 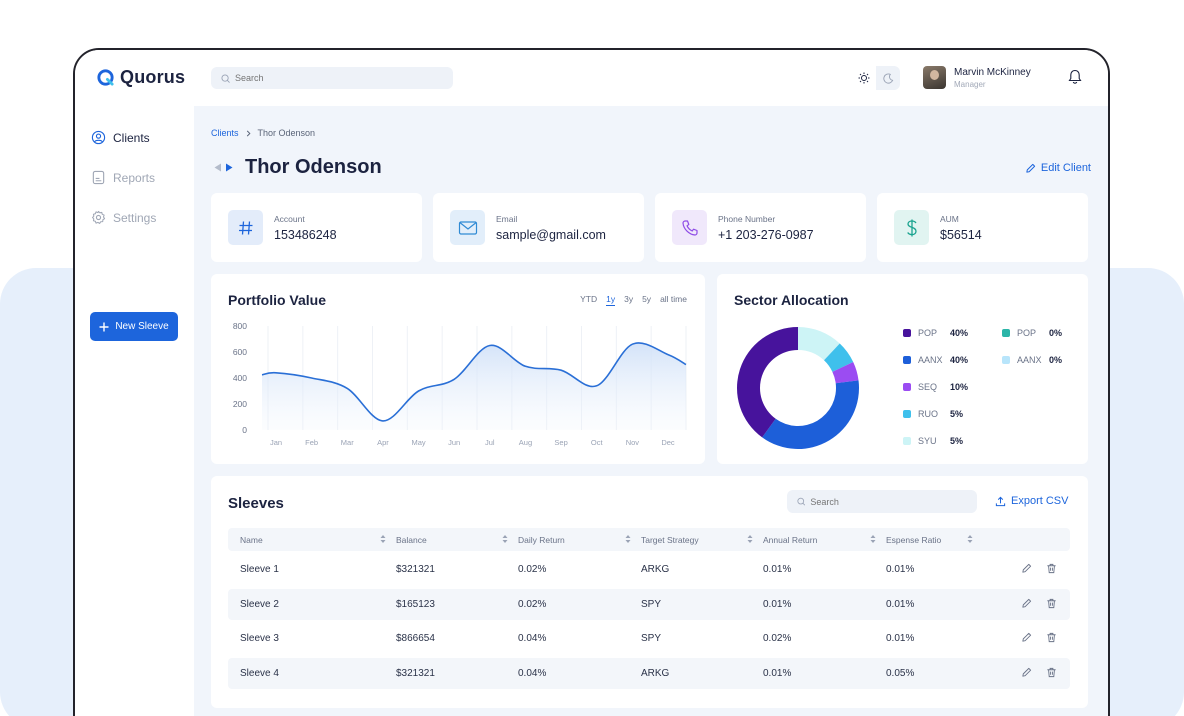 I want to click on legend-name: SYU, so click(x=927, y=441).